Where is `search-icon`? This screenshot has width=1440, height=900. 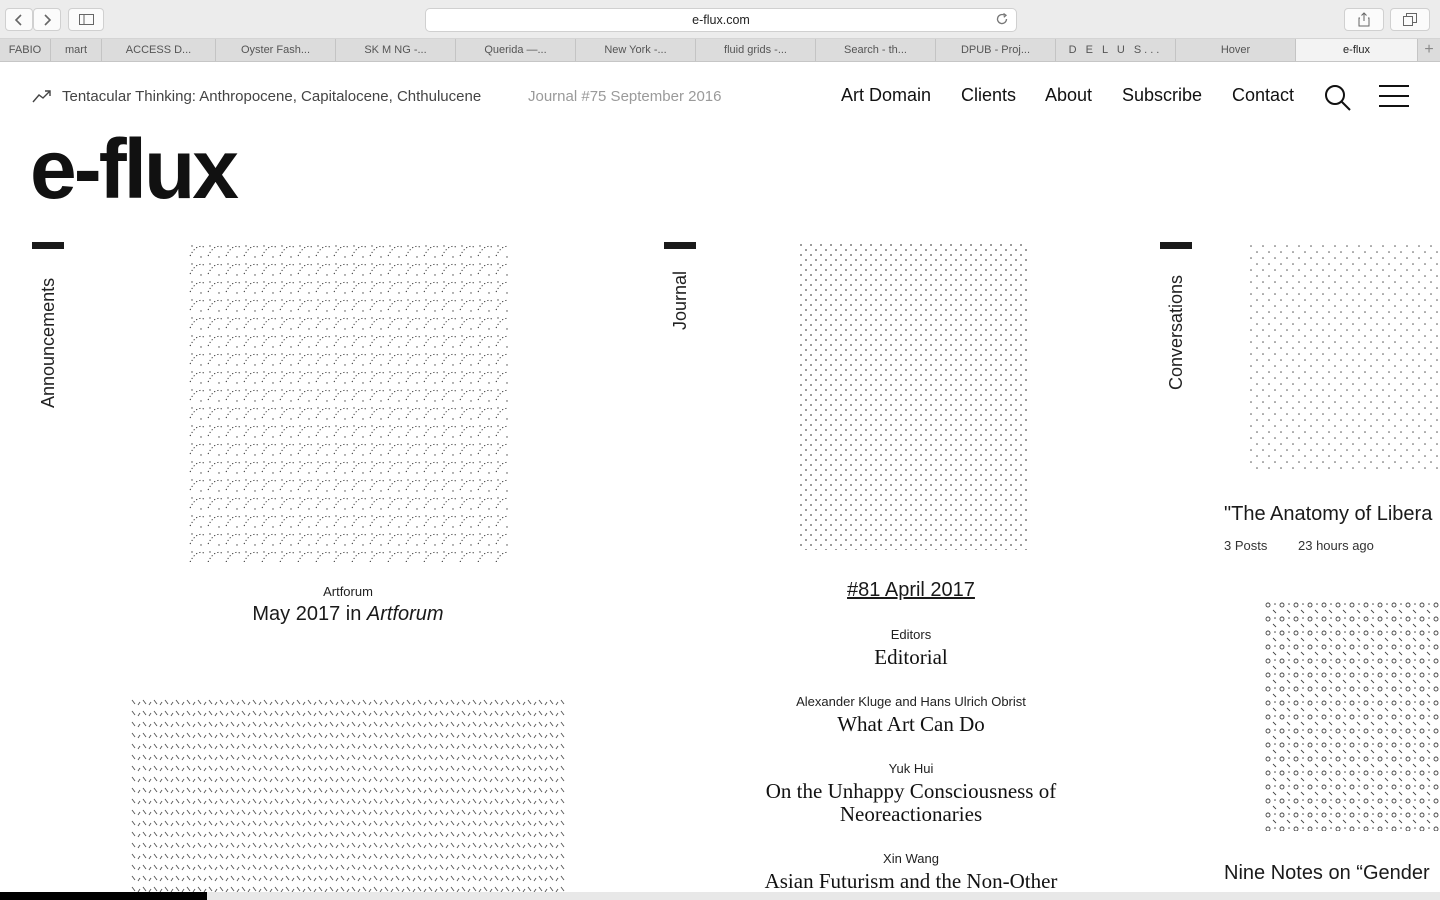
search-icon is located at coordinates (1338, 98).